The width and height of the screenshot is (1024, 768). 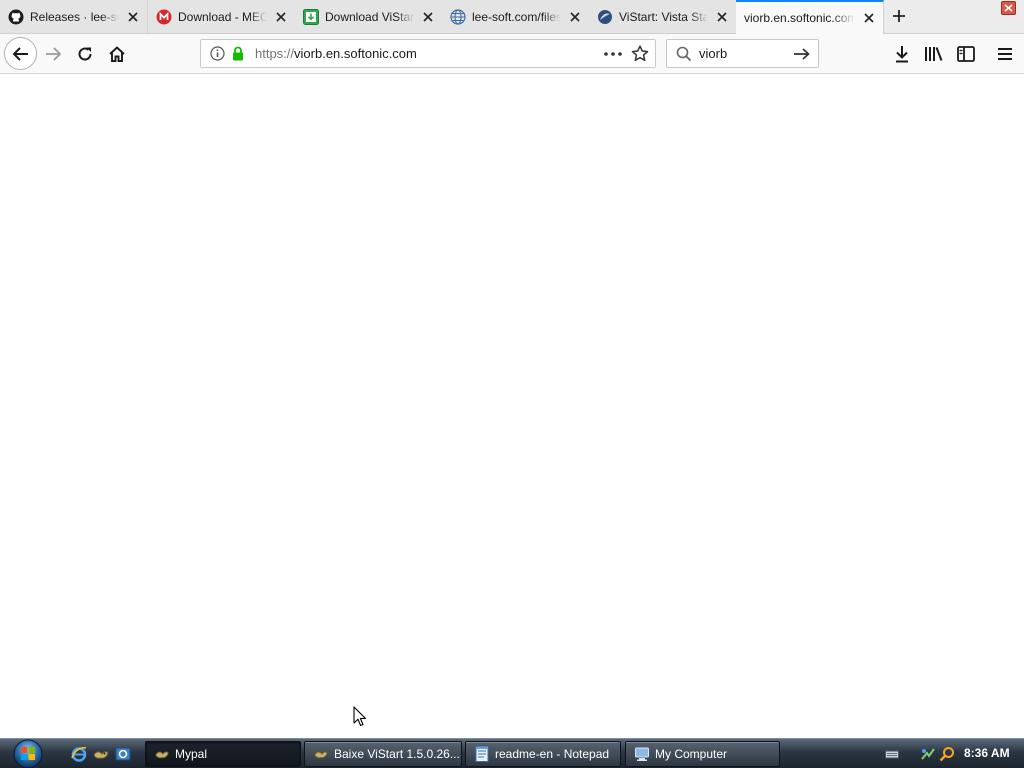 I want to click on search-bar, so click(x=742, y=53).